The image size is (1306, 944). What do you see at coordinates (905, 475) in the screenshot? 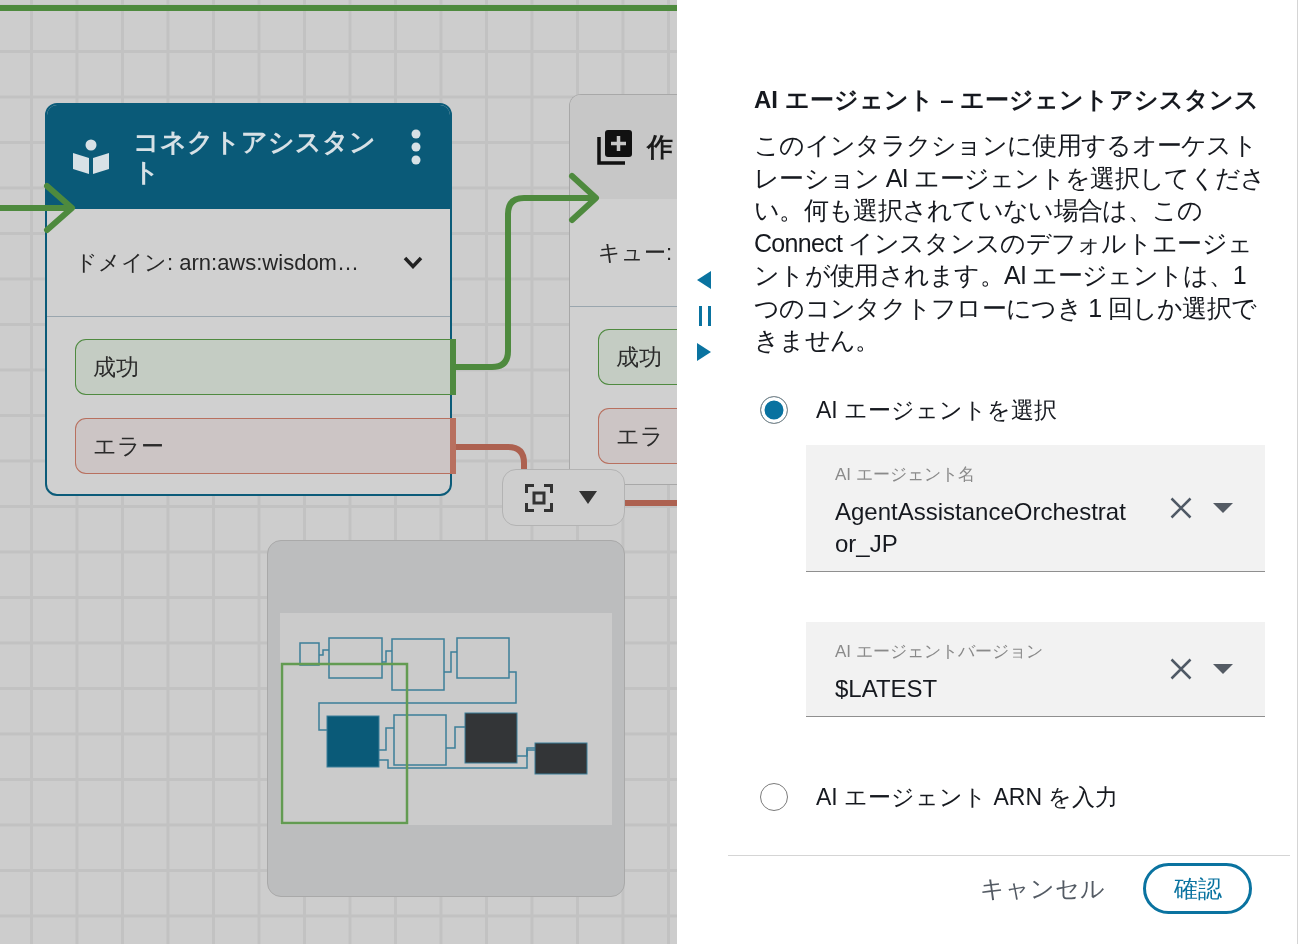
I see `field-label: AI エージェント名` at bounding box center [905, 475].